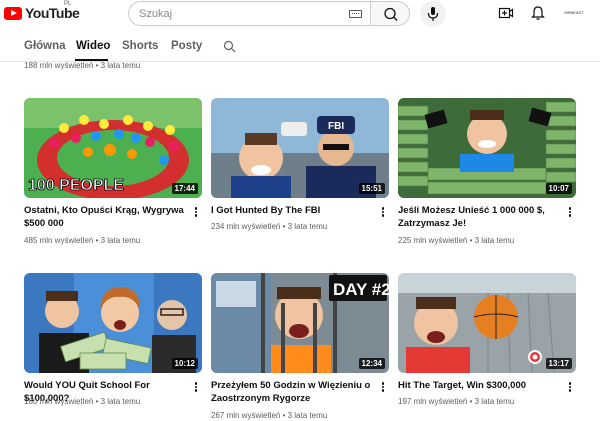 Image resolution: width=600 pixels, height=421 pixels. What do you see at coordinates (184, 188) in the screenshot?
I see `video-duration: 17:44` at bounding box center [184, 188].